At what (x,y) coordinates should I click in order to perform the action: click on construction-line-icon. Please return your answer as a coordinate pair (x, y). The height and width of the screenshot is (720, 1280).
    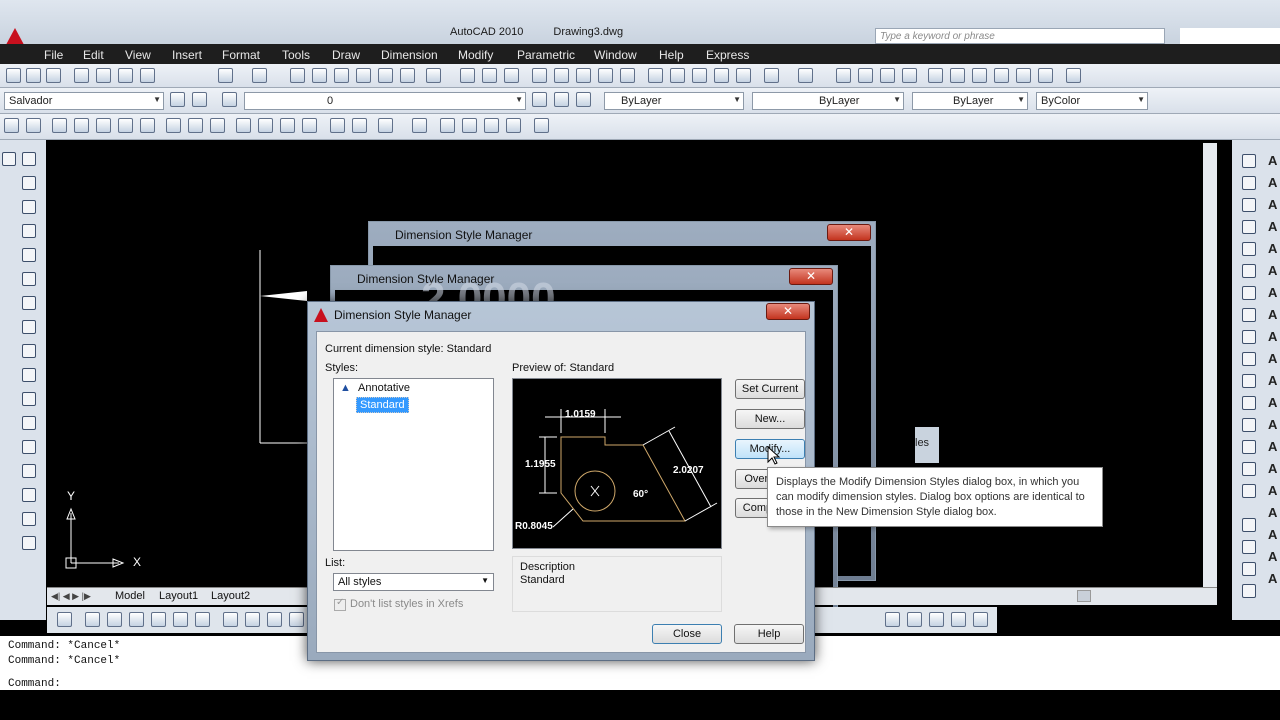
    Looking at the image, I should click on (29, 183).